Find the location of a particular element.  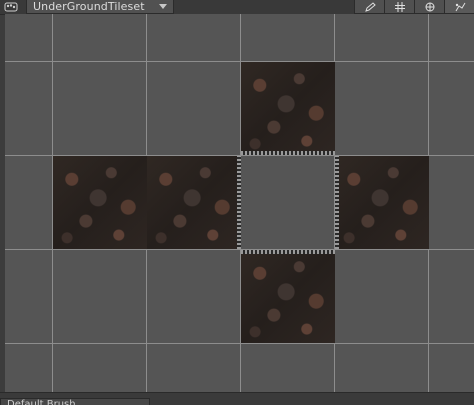

tile-middle-right is located at coordinates (382, 202).